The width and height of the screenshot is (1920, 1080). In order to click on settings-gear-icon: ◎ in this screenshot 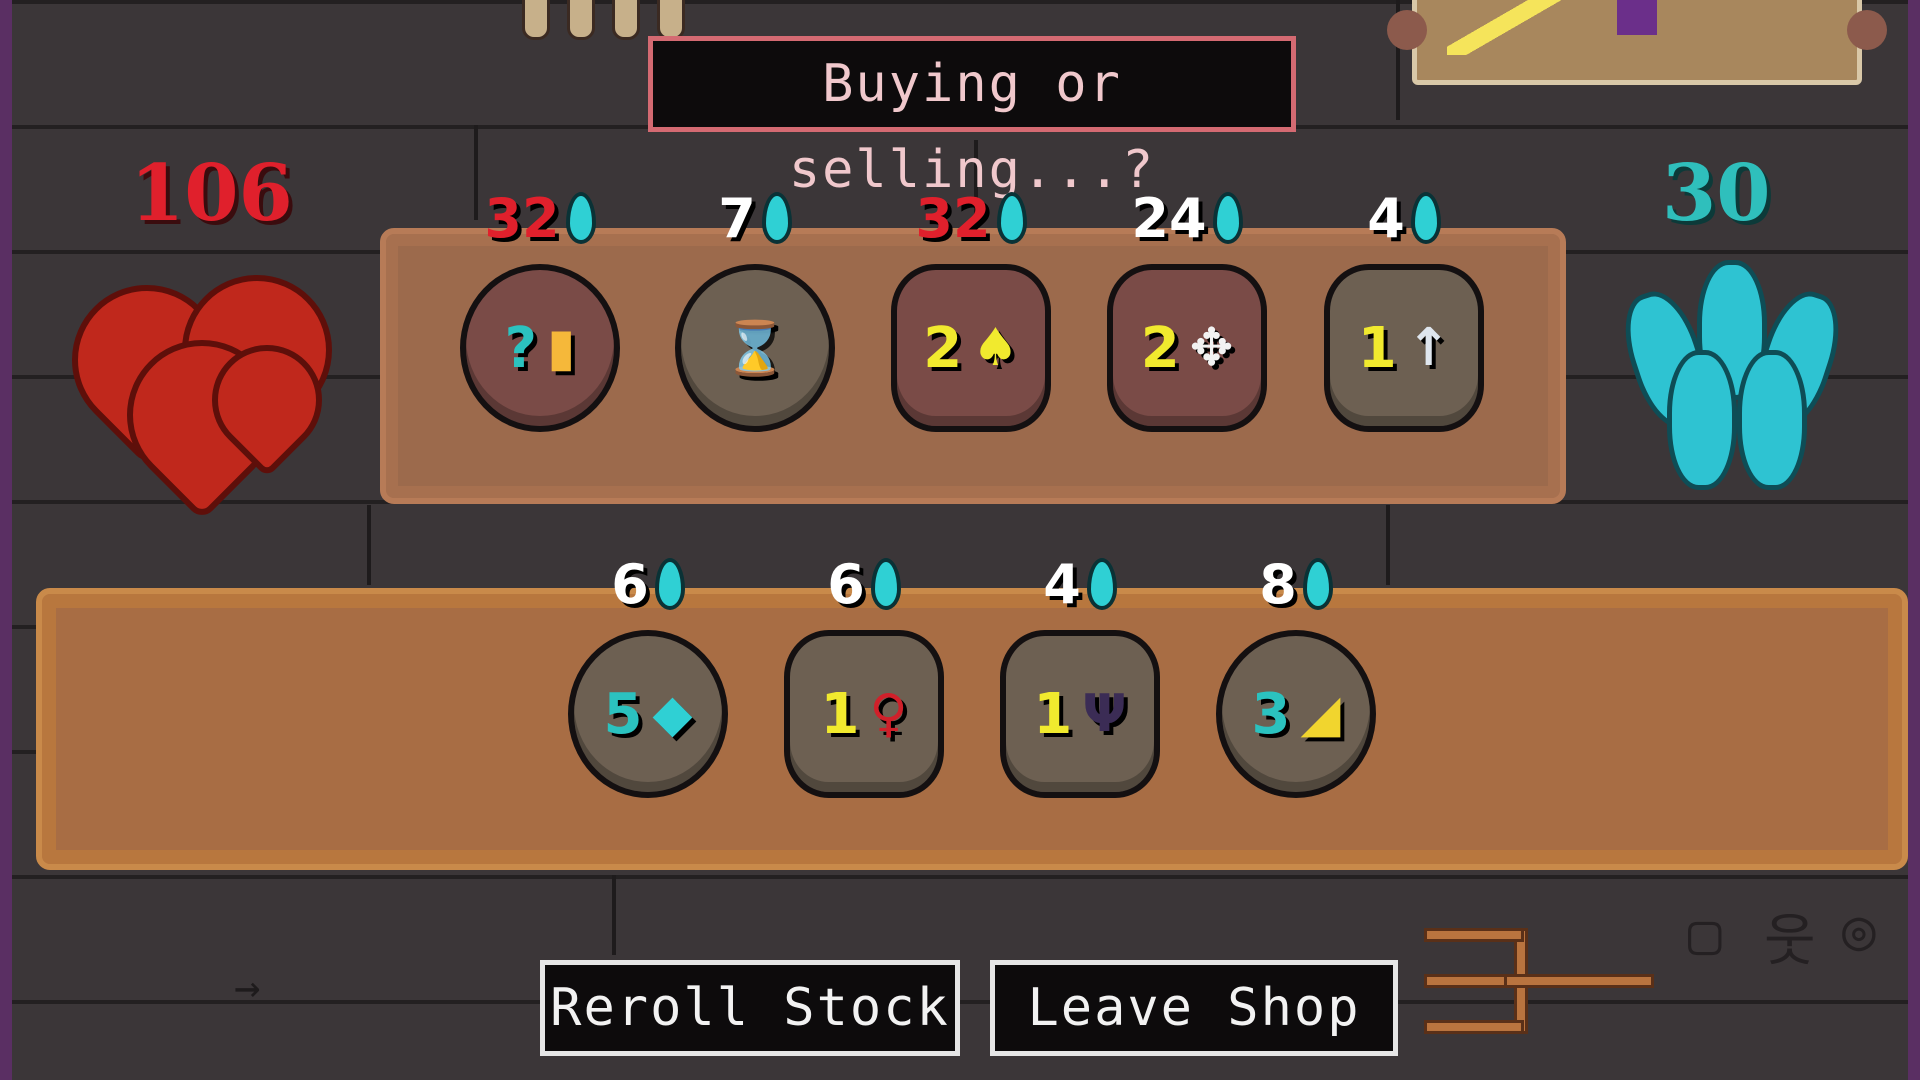, I will do `click(1859, 930)`.